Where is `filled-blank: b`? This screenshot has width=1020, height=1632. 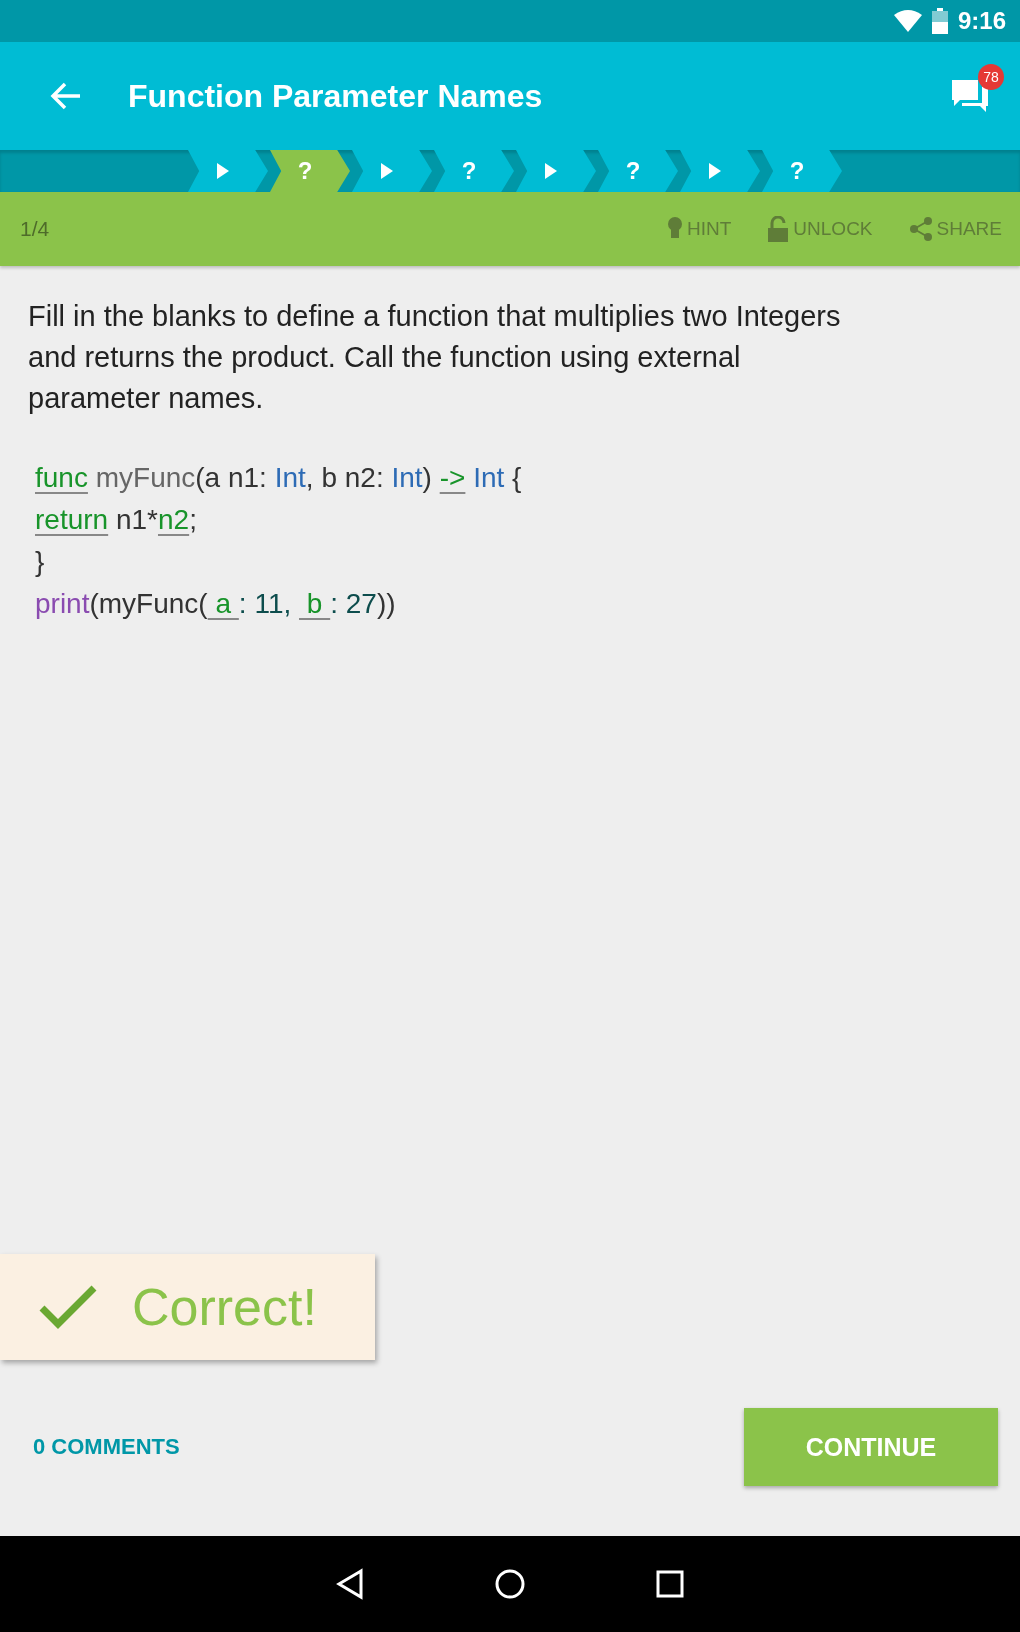 filled-blank: b is located at coordinates (314, 604).